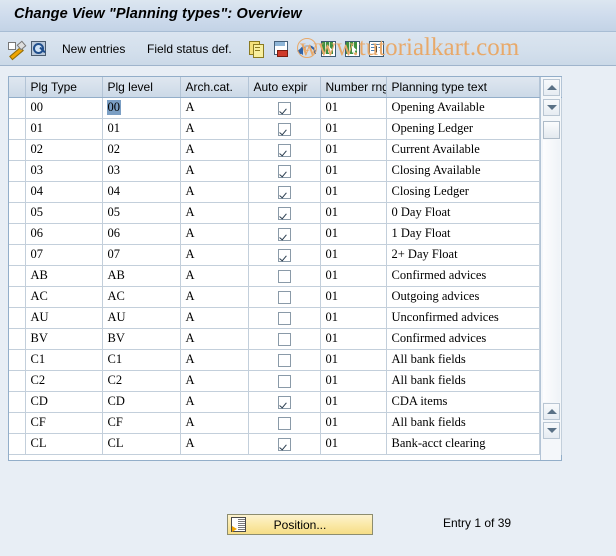  Describe the element at coordinates (285, 150) in the screenshot. I see `table-row: 02 02 A 01 Current Available` at that location.